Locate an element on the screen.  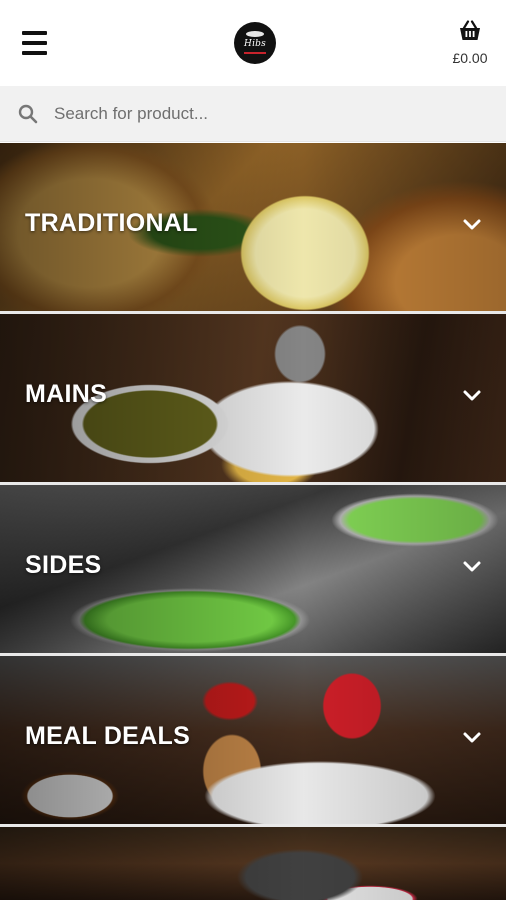
category-title: TRADITIONAL is located at coordinates (111, 223).